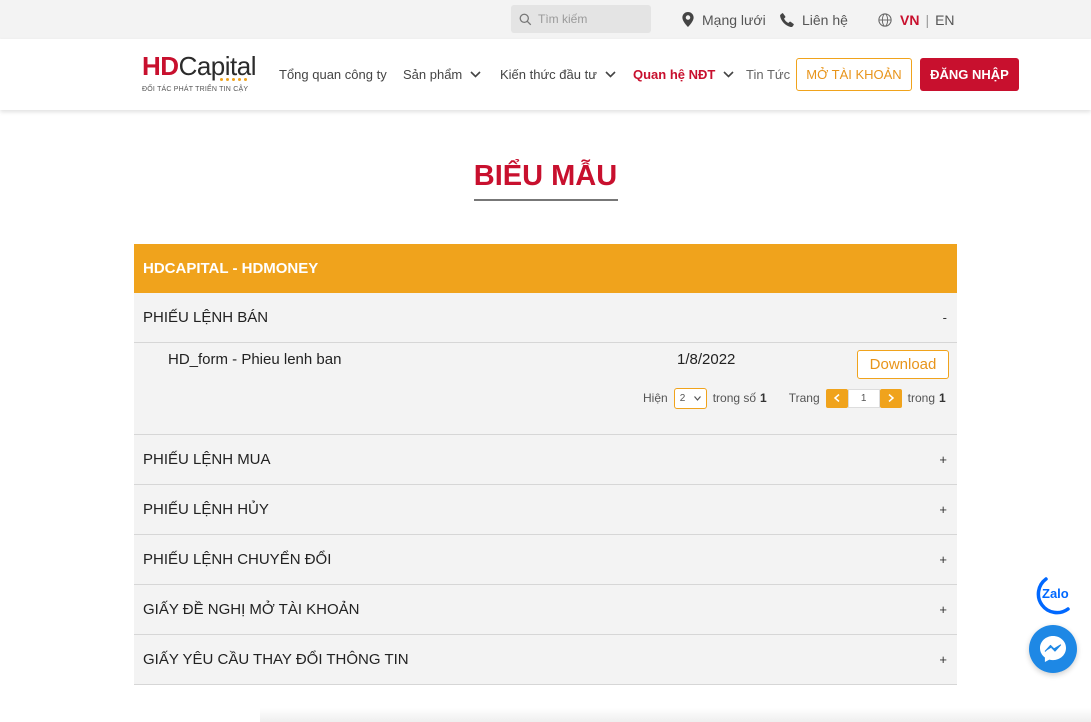 The image size is (1091, 722). Describe the element at coordinates (207, 459) in the screenshot. I see `section-title: PHIẾU LỆNH MUA` at that location.